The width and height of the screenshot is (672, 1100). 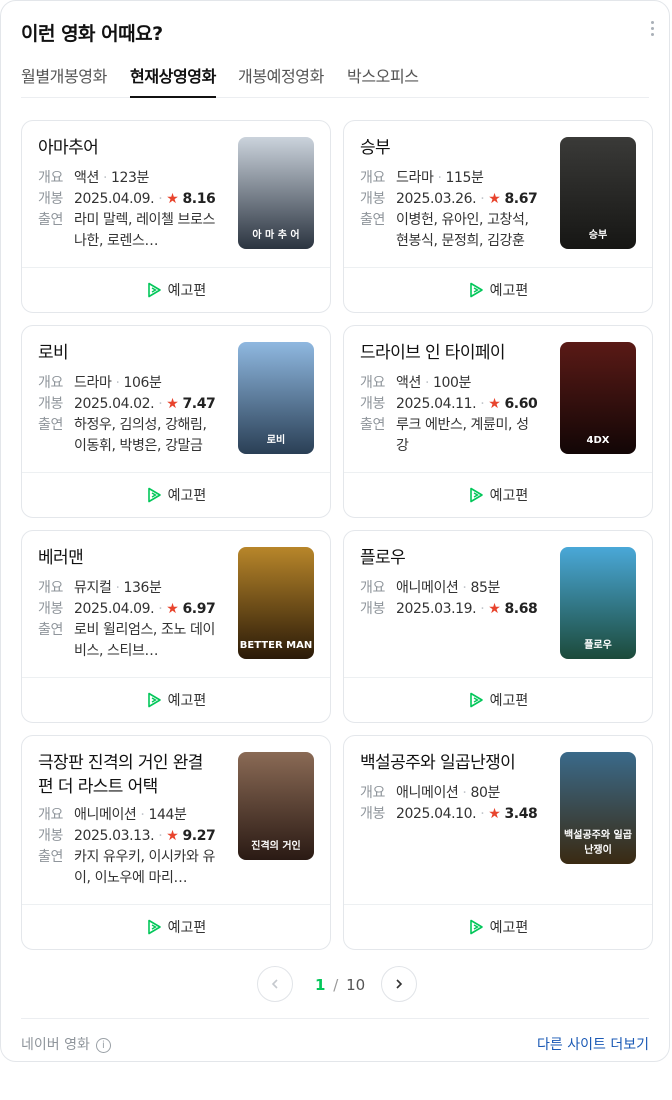 What do you see at coordinates (521, 609) in the screenshot?
I see `rating: 8.68` at bounding box center [521, 609].